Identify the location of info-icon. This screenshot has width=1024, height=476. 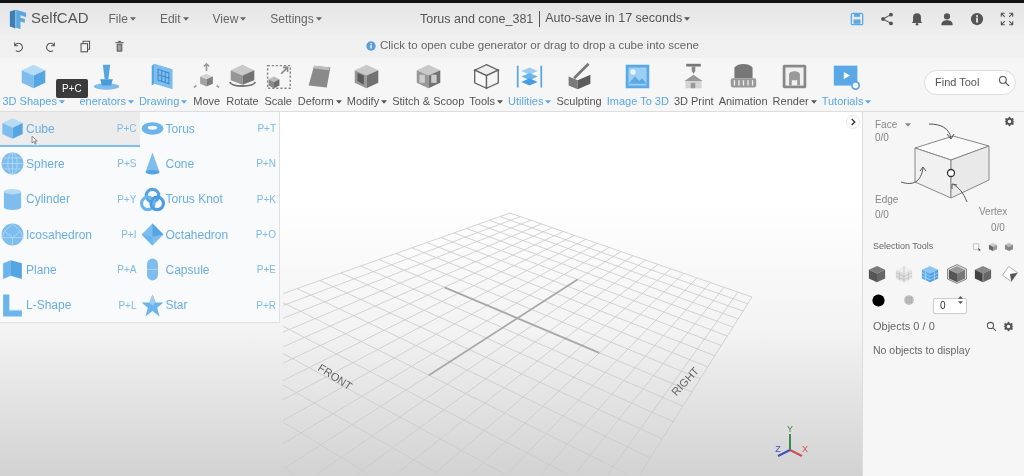
(977, 18).